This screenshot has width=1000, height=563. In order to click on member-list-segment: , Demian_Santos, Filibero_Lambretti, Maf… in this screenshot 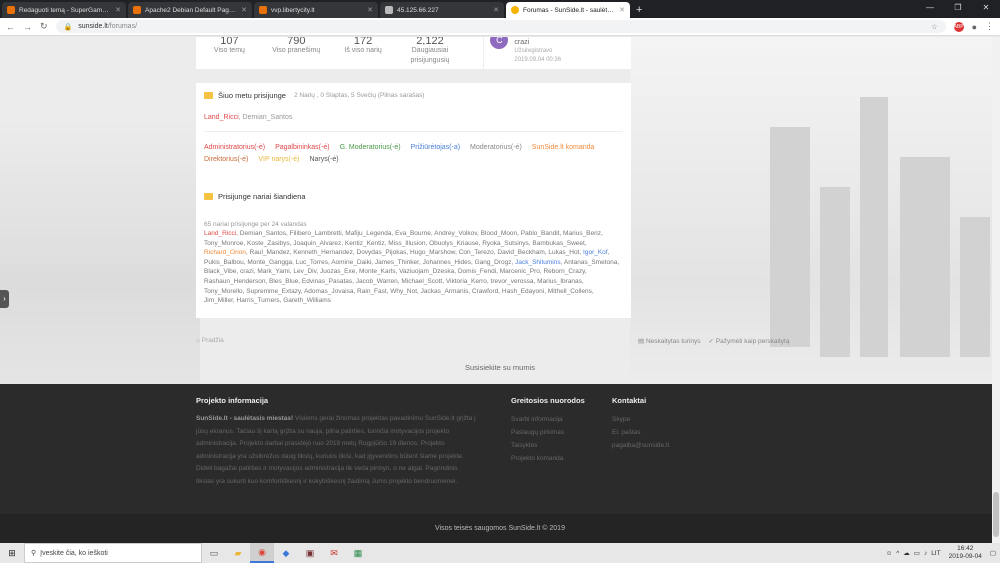, I will do `click(403, 238)`.